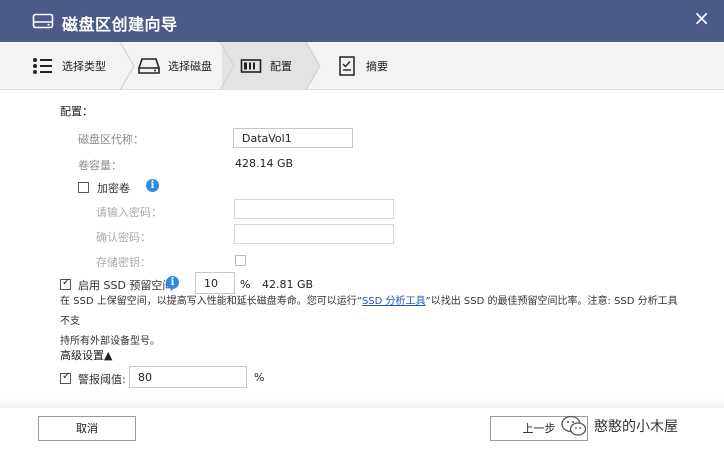 This screenshot has height=460, width=724. What do you see at coordinates (43, 21) in the screenshot?
I see `disk-icon` at bounding box center [43, 21].